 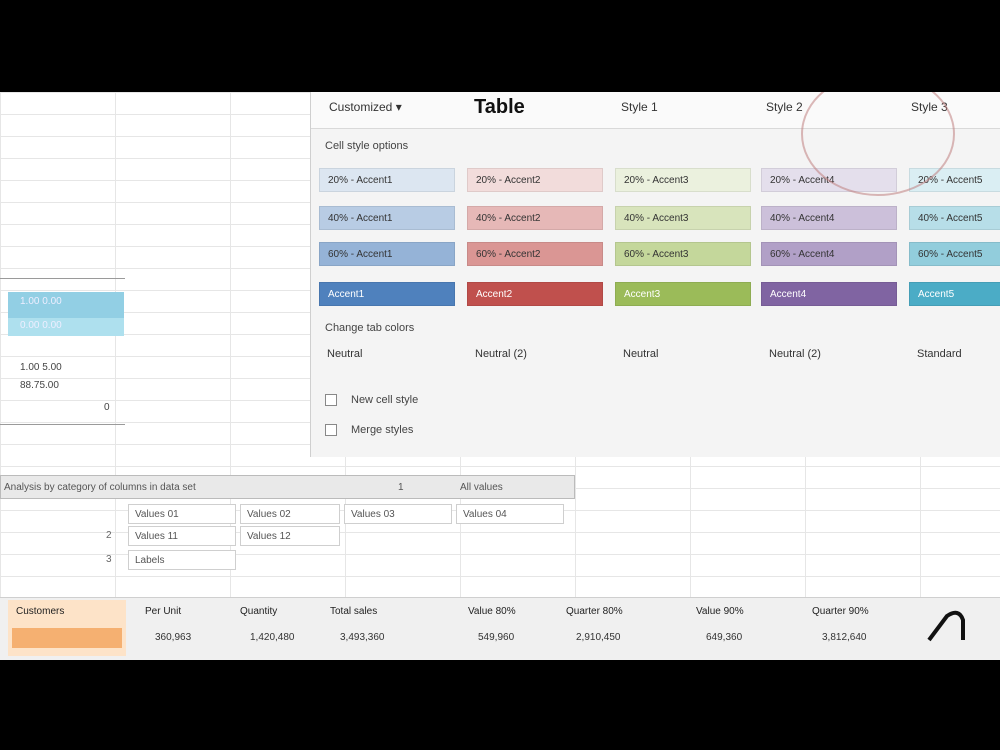 What do you see at coordinates (39, 385) in the screenshot?
I see `mini-value: 88.75.00` at bounding box center [39, 385].